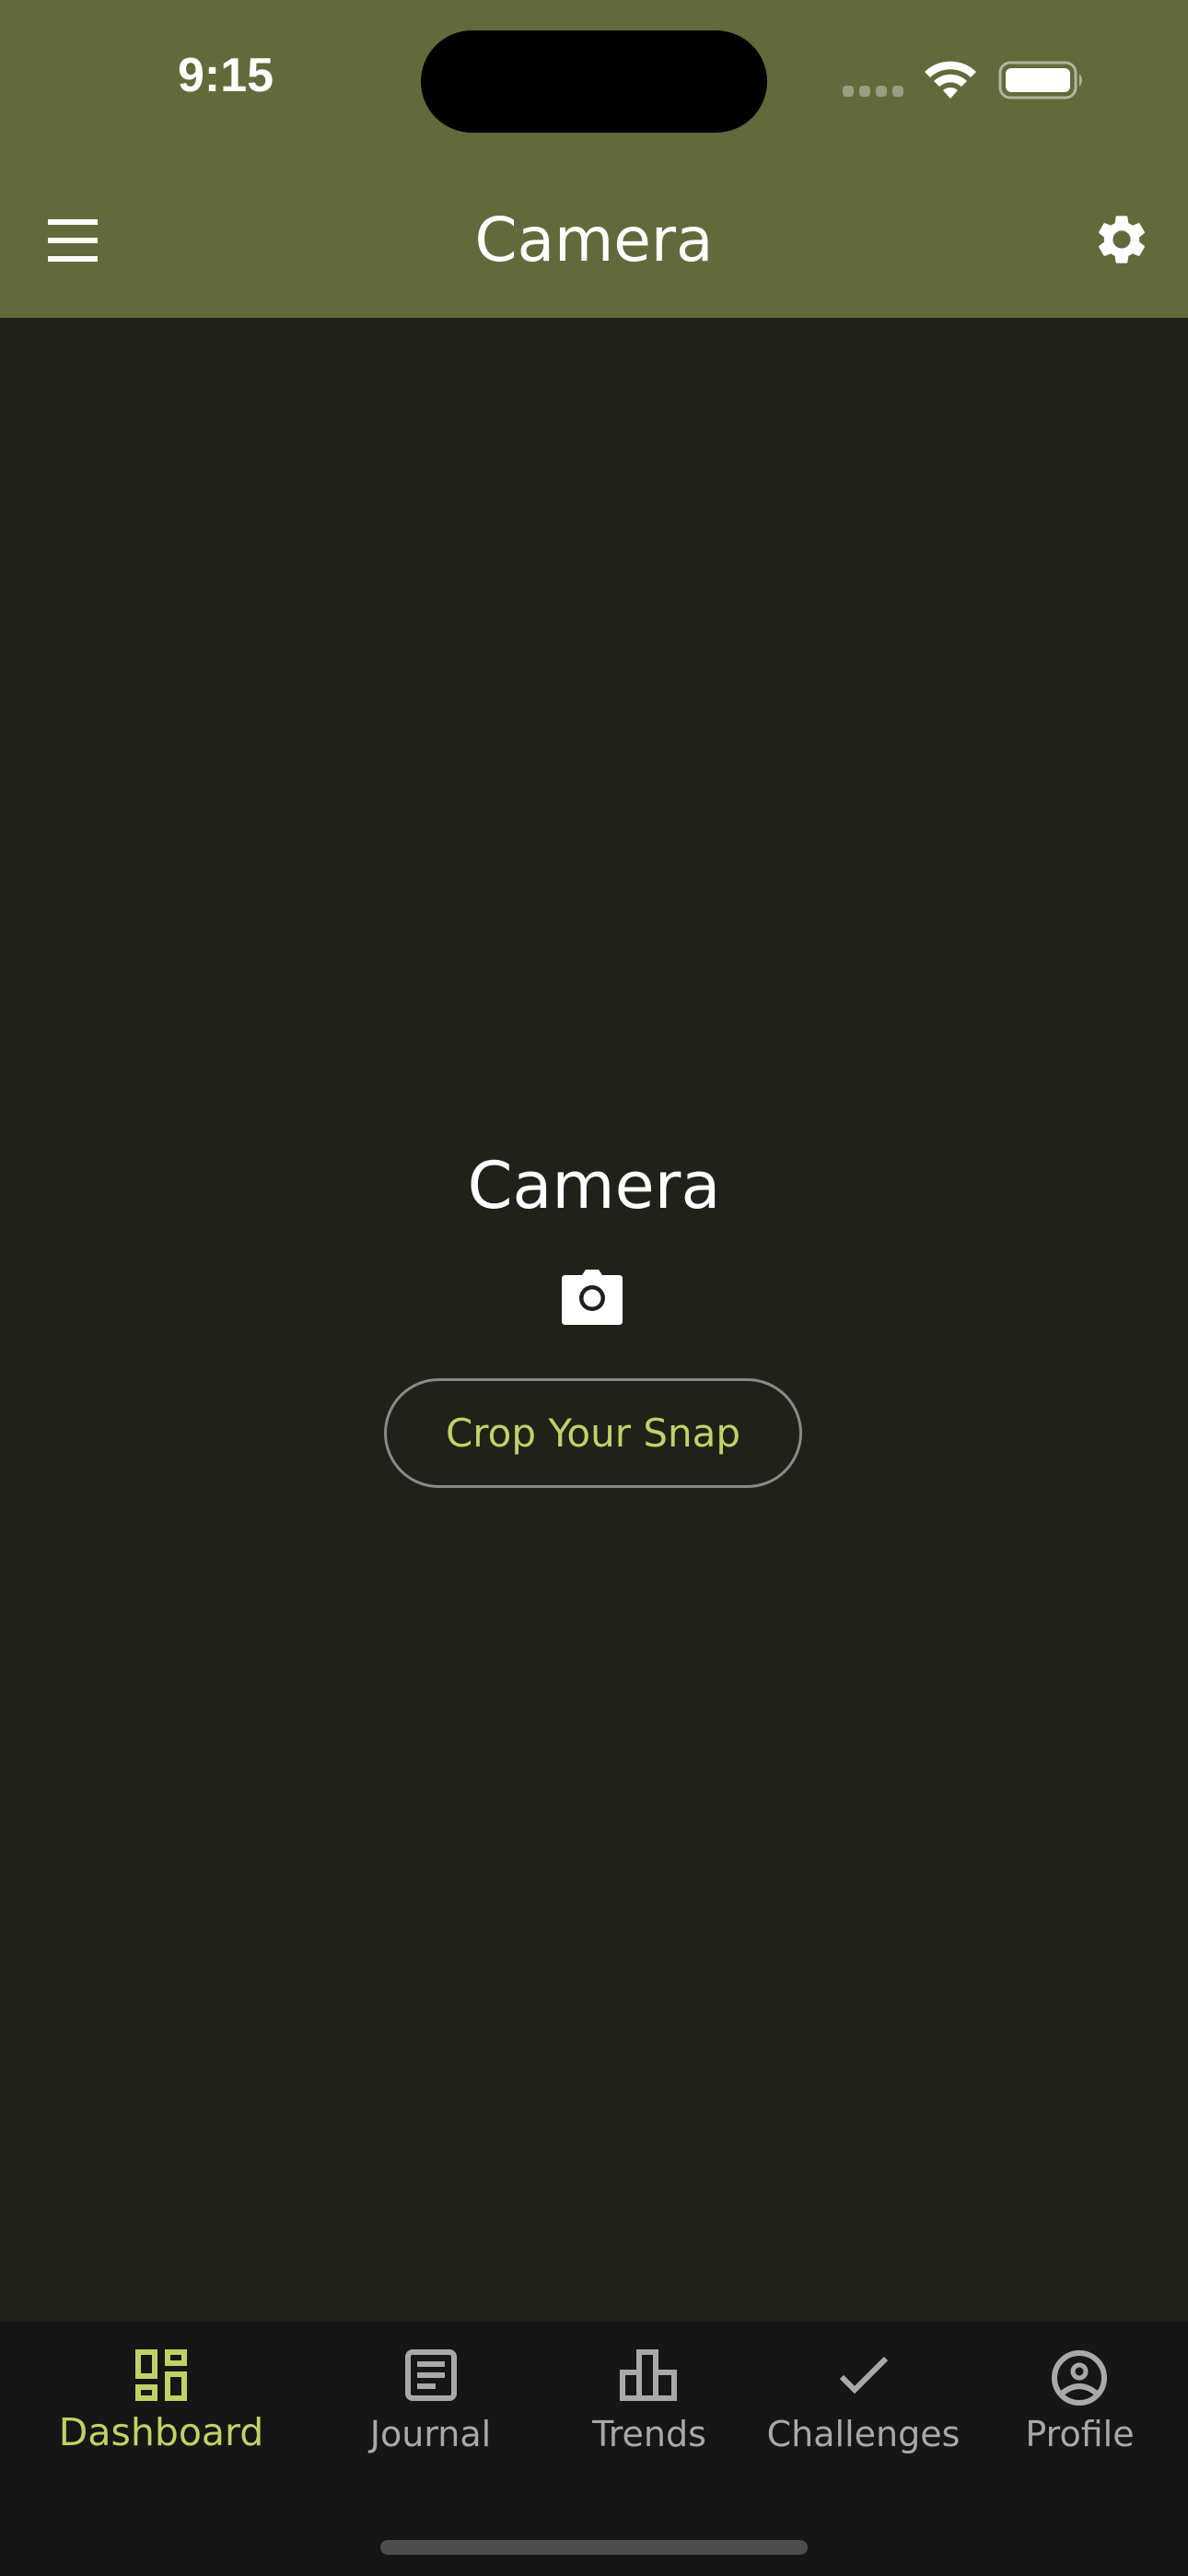  Describe the element at coordinates (863, 2405) in the screenshot. I see `nav-item-challenges: Challenges` at that location.